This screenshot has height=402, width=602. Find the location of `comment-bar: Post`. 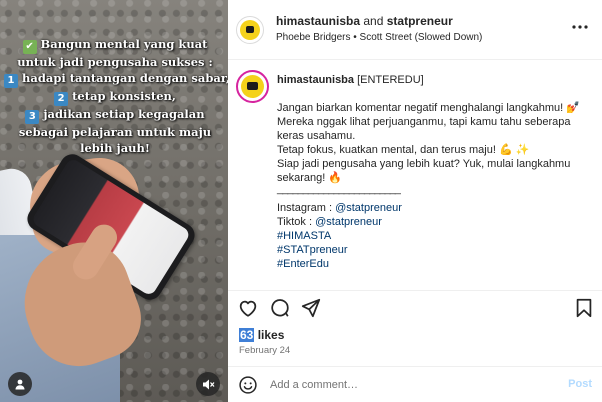

comment-bar: Post is located at coordinates (415, 384).